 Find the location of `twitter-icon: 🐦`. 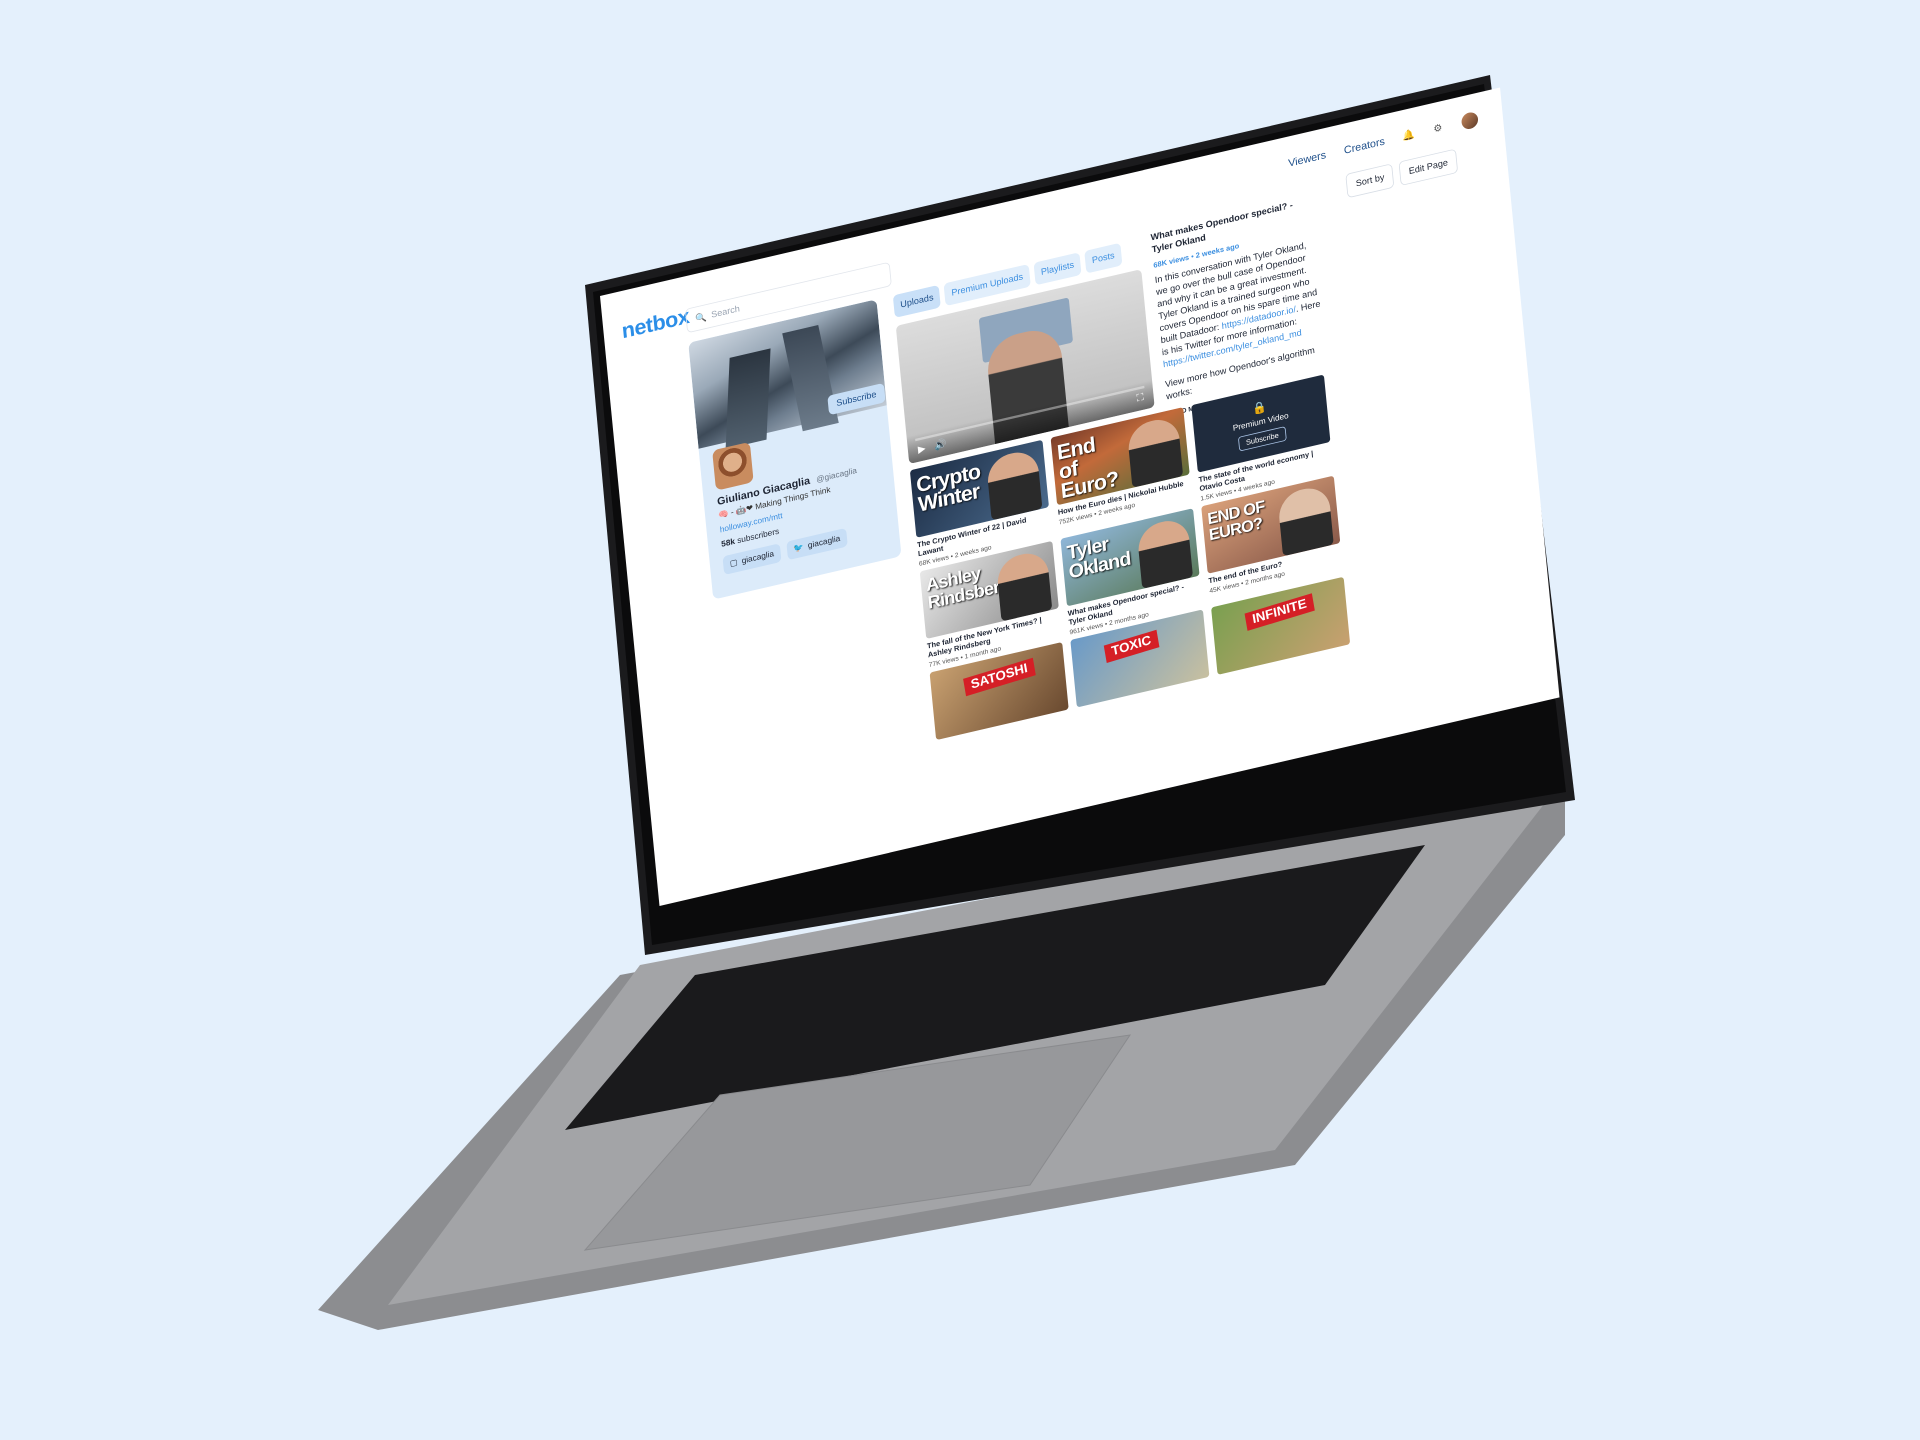

twitter-icon: 🐦 is located at coordinates (799, 548).